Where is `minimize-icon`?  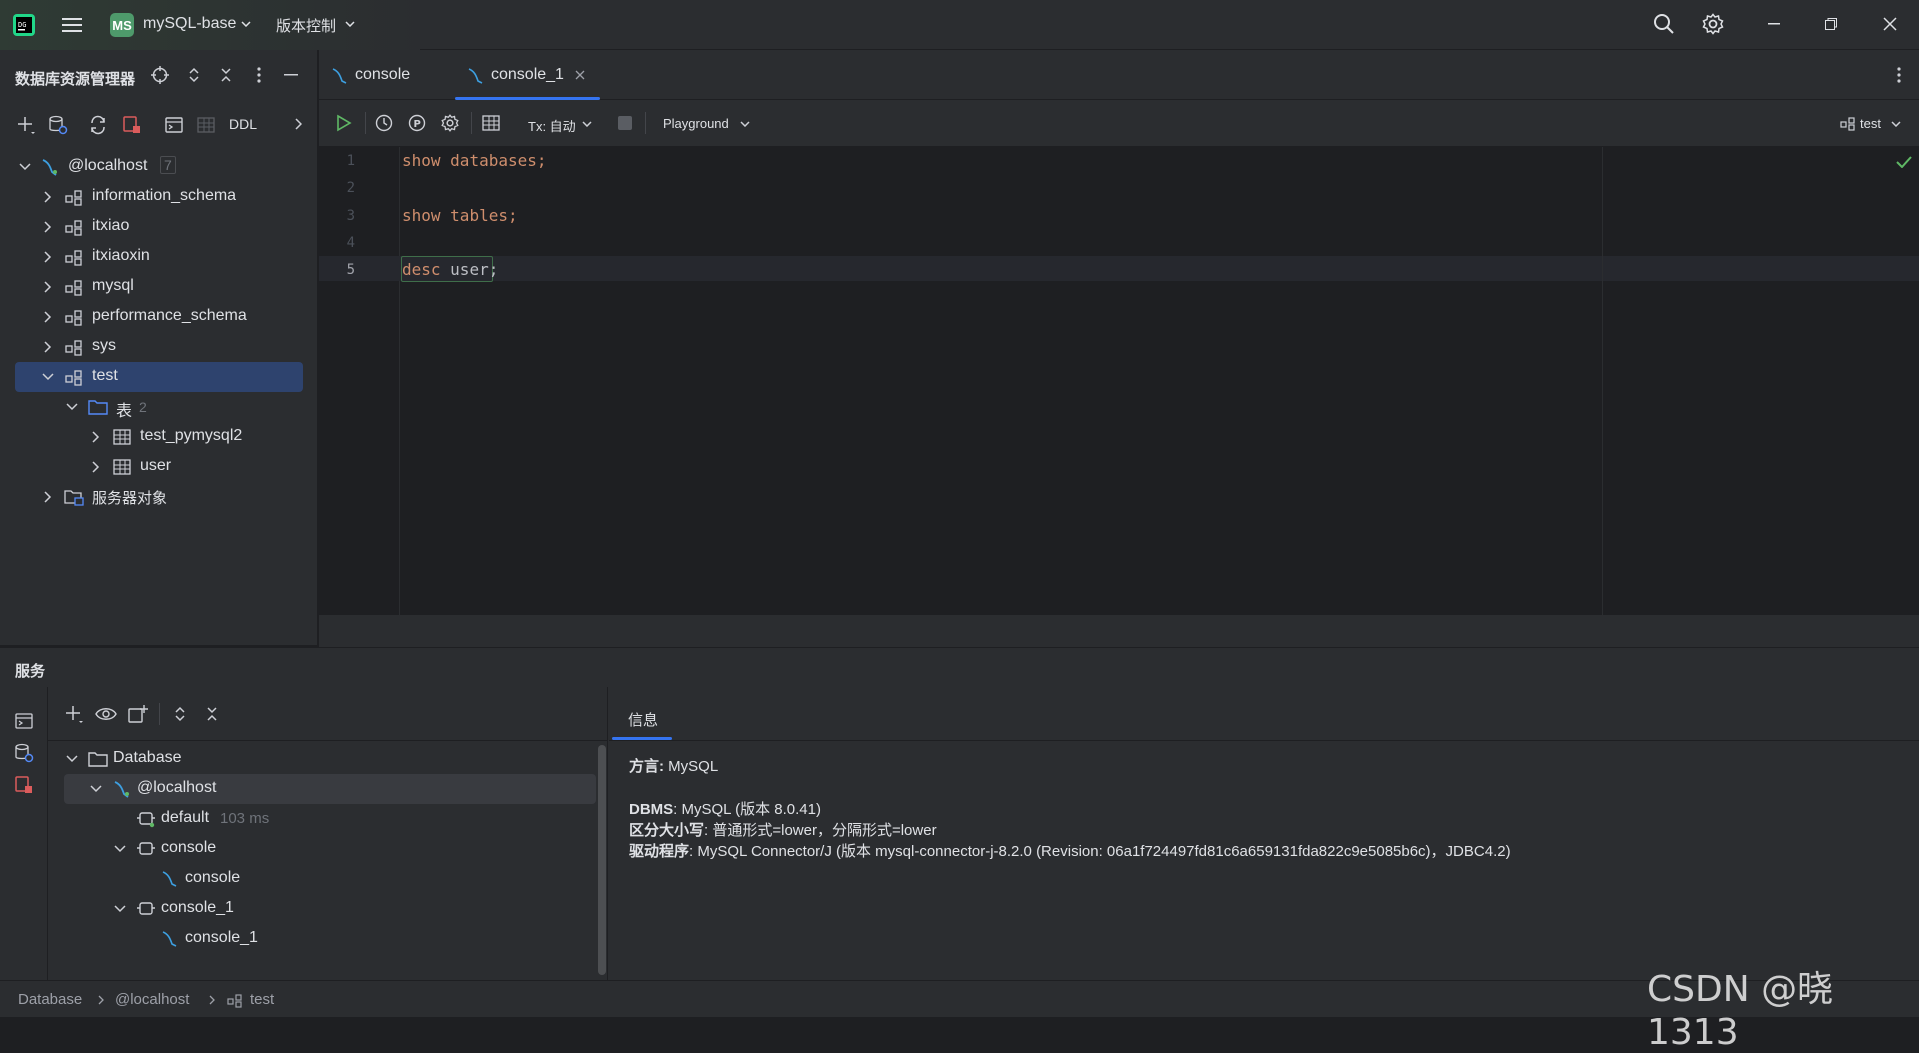 minimize-icon is located at coordinates (1774, 24).